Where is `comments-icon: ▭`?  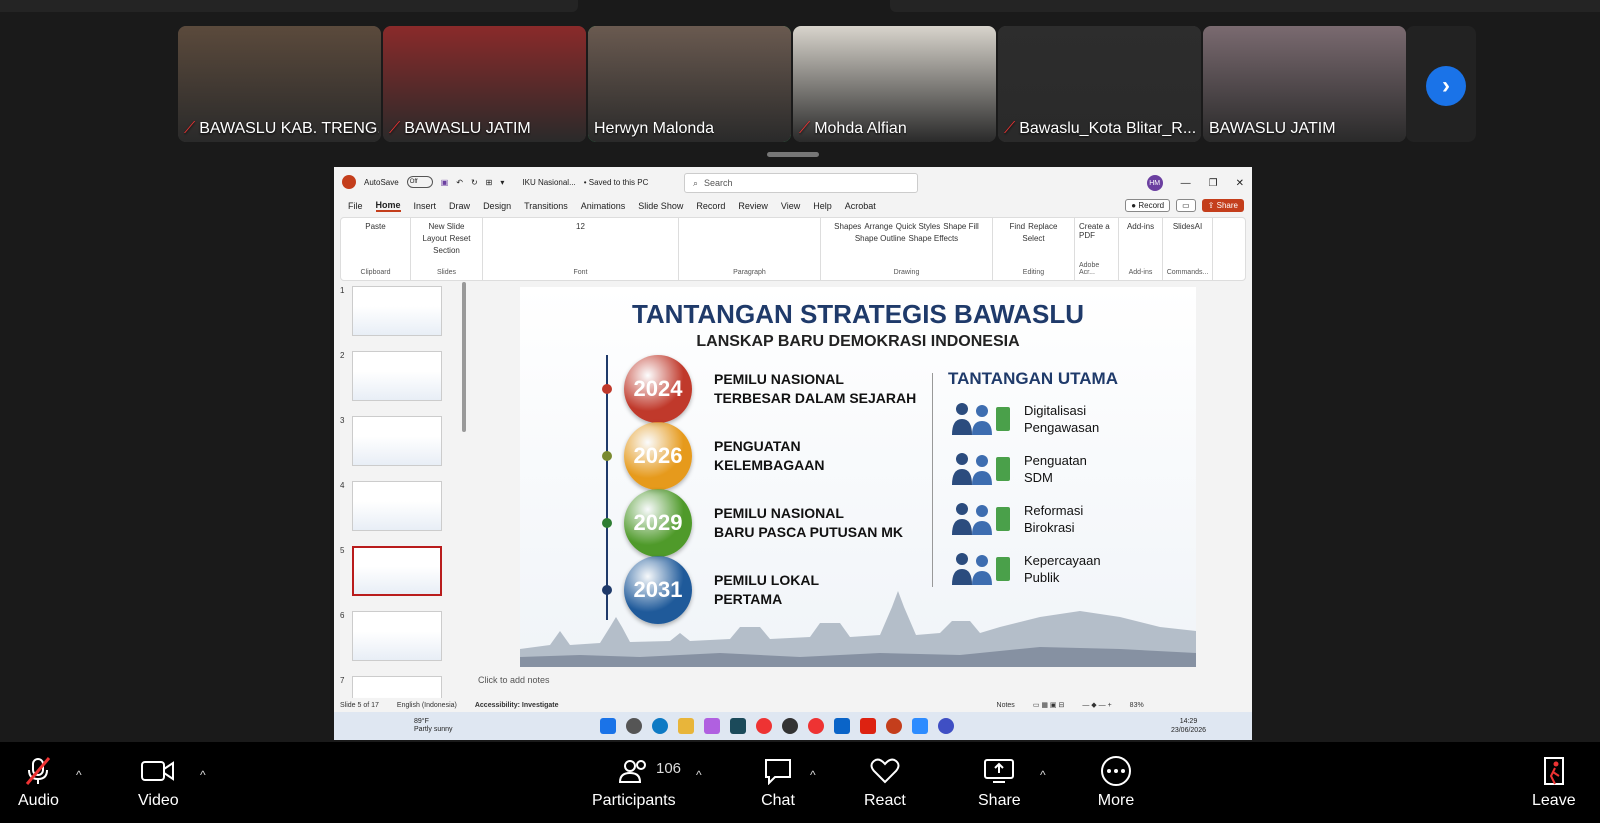 comments-icon: ▭ is located at coordinates (1186, 205).